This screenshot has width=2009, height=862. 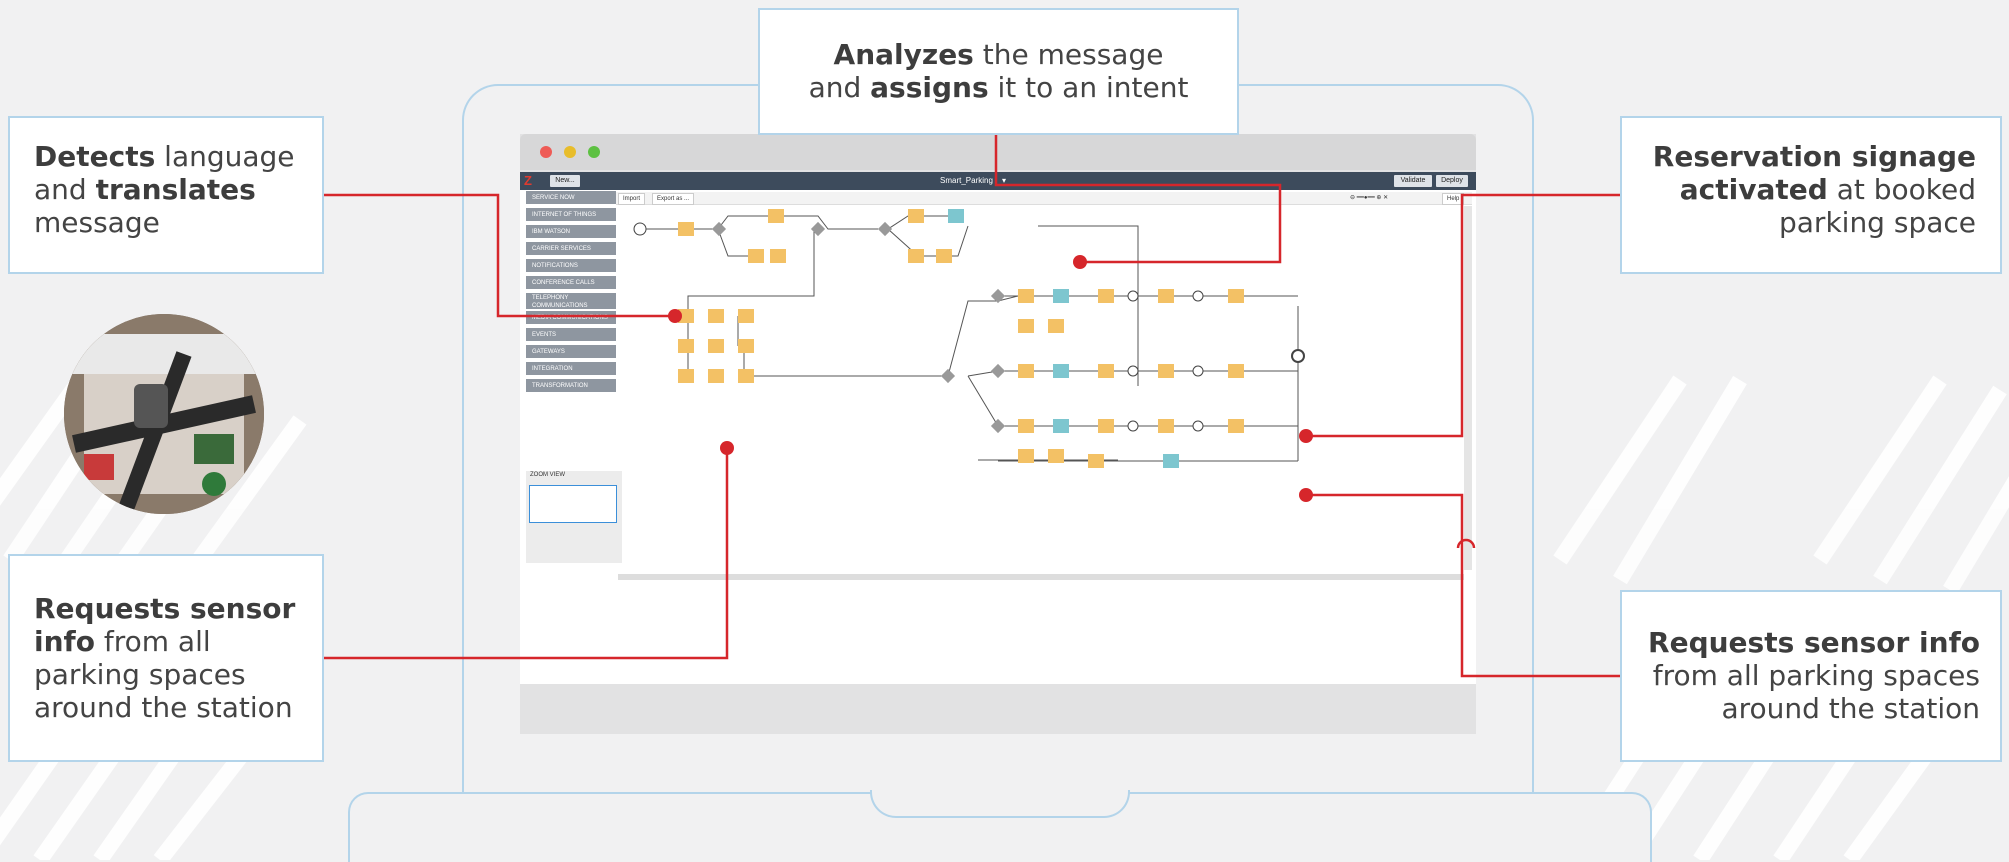 I want to click on horizontal-scrollbar, so click(x=1041, y=577).